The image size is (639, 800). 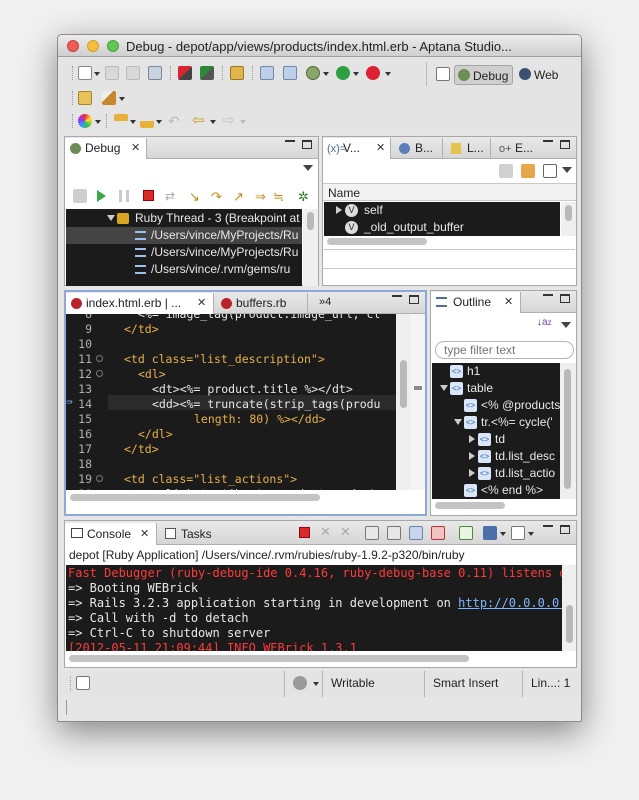 I want to click on show-types-icon, so click(x=506, y=171).